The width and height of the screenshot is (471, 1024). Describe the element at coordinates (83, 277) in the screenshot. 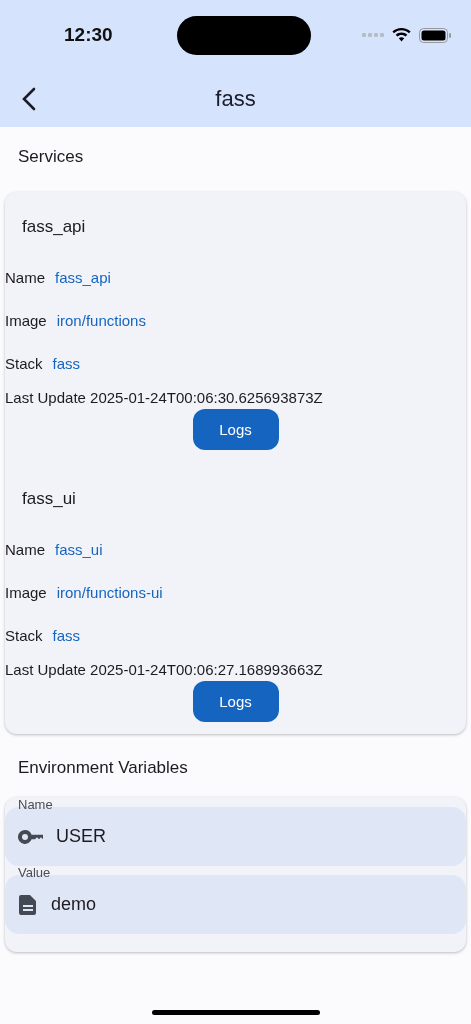

I see `field-link: fass_api` at that location.